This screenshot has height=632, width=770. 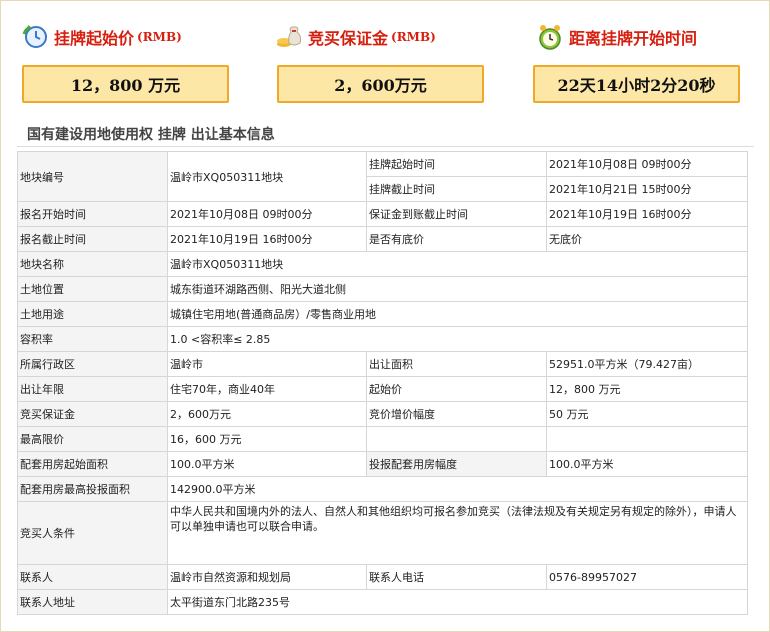 I want to click on land-use-label: 土地用途, so click(x=92, y=314).